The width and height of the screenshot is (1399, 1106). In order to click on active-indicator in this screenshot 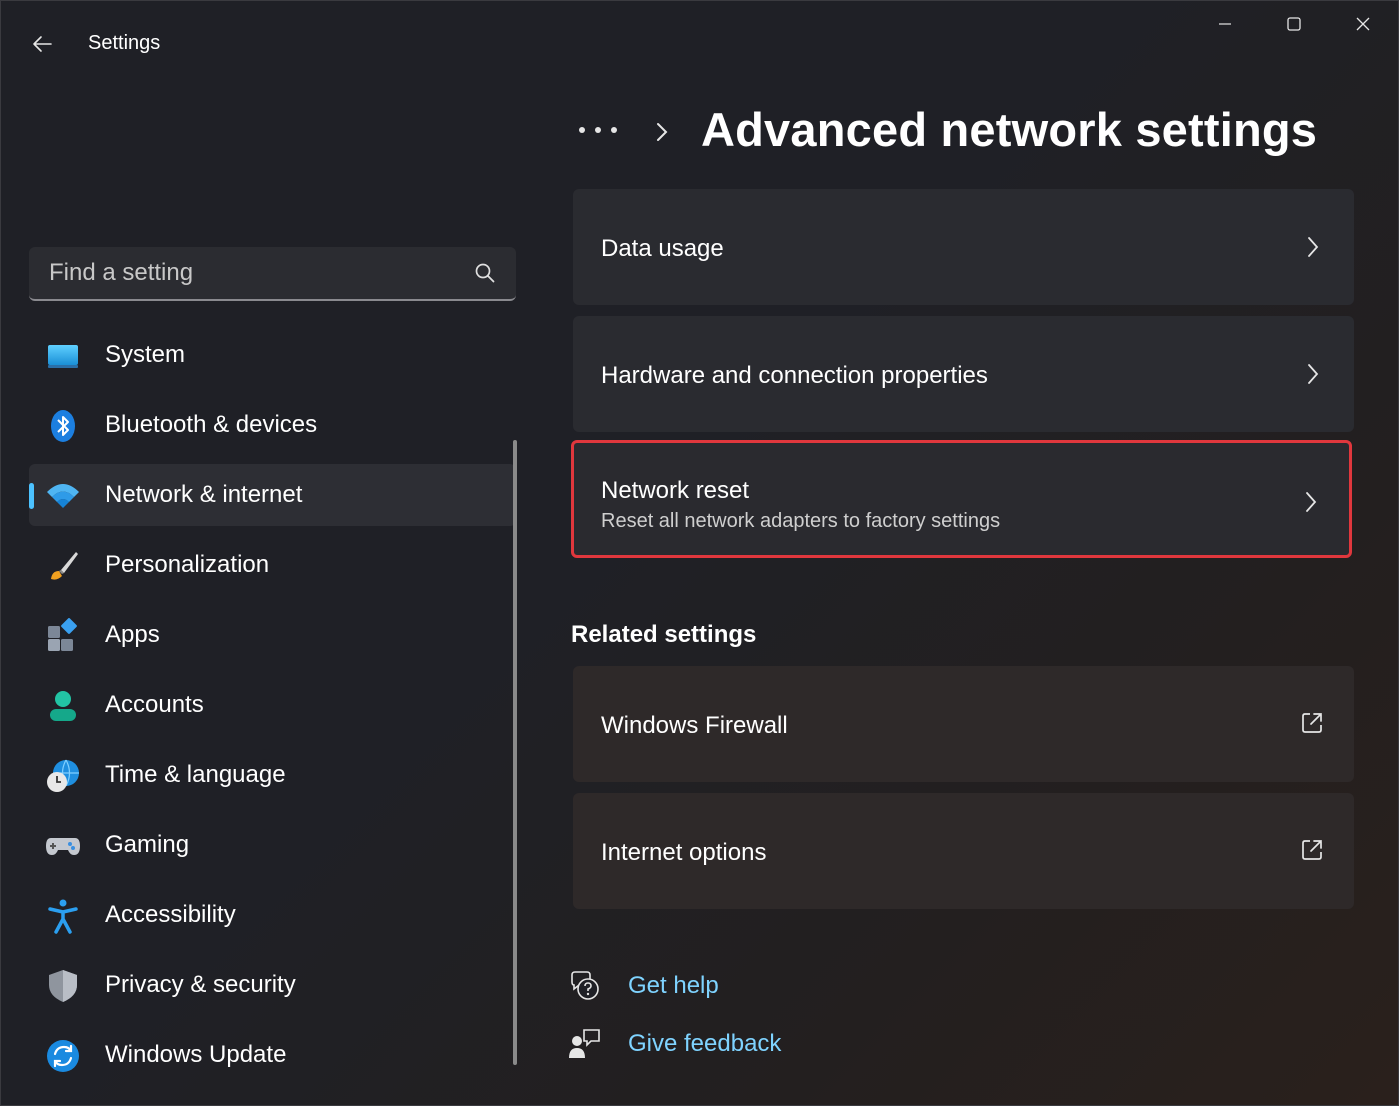, I will do `click(31, 496)`.